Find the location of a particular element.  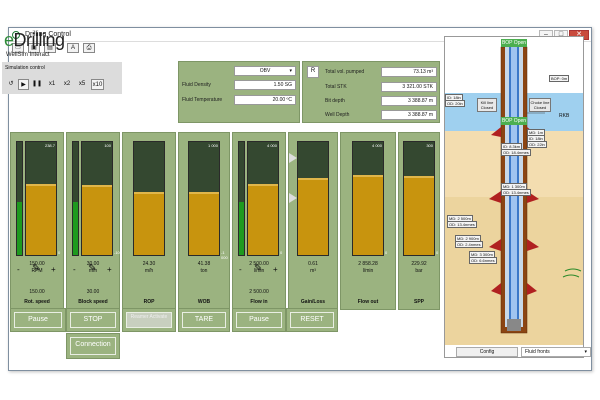

fluid-temp-value: 20.00 ºC is located at coordinates (265, 100).